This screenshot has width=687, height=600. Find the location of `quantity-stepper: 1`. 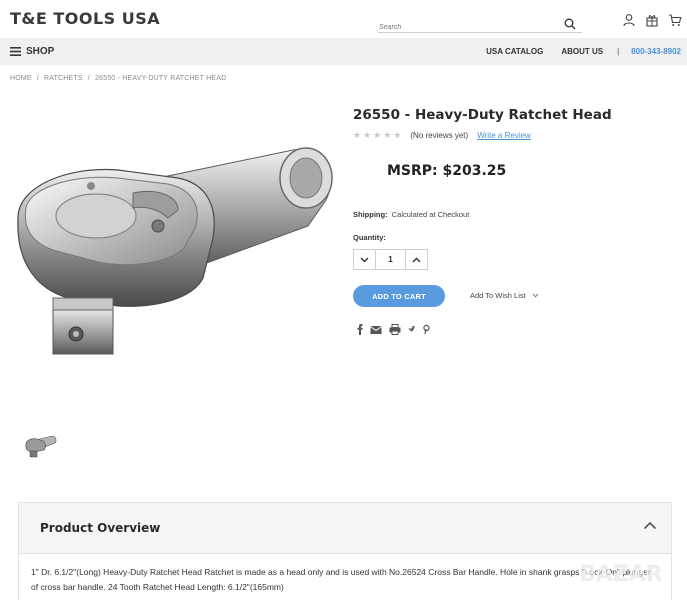

quantity-stepper: 1 is located at coordinates (390, 259).